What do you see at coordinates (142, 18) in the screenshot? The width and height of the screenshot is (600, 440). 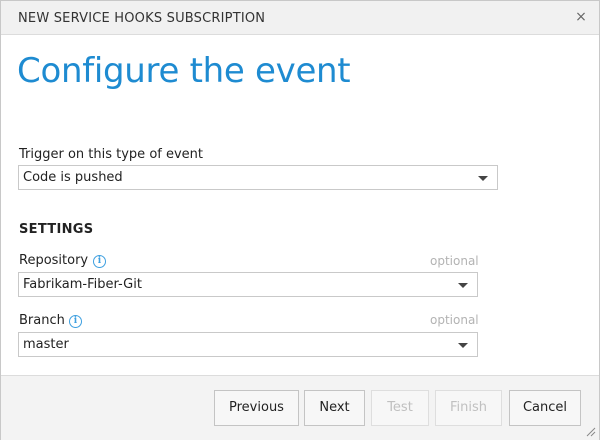 I see `dialog-title: NEW SERVICE HOOKS SUBSCRIPTION` at bounding box center [142, 18].